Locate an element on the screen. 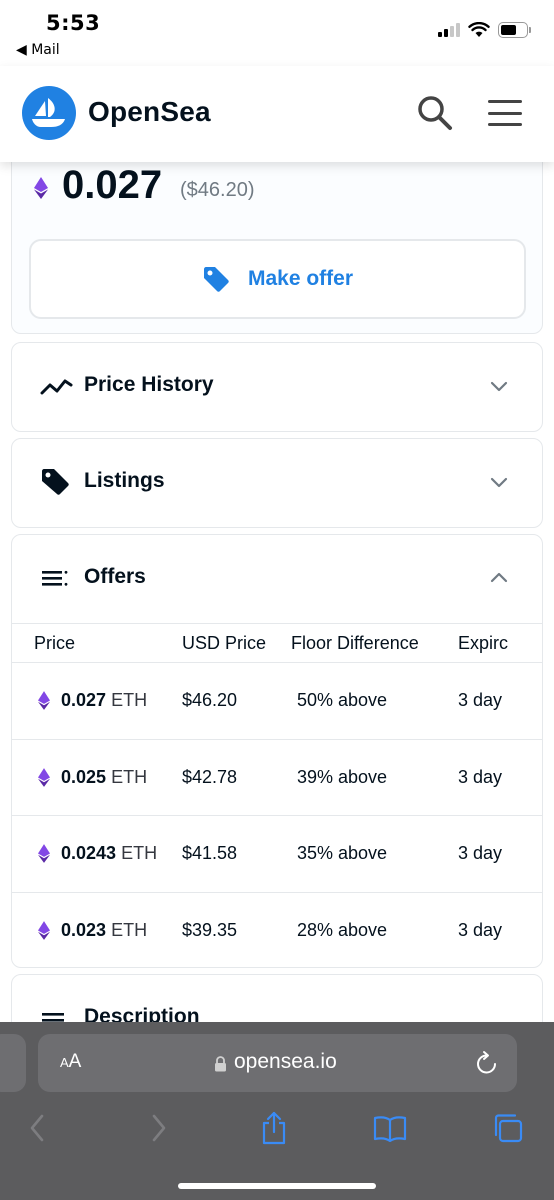 This screenshot has width=554, height=1200. battery-icon is located at coordinates (514, 30).